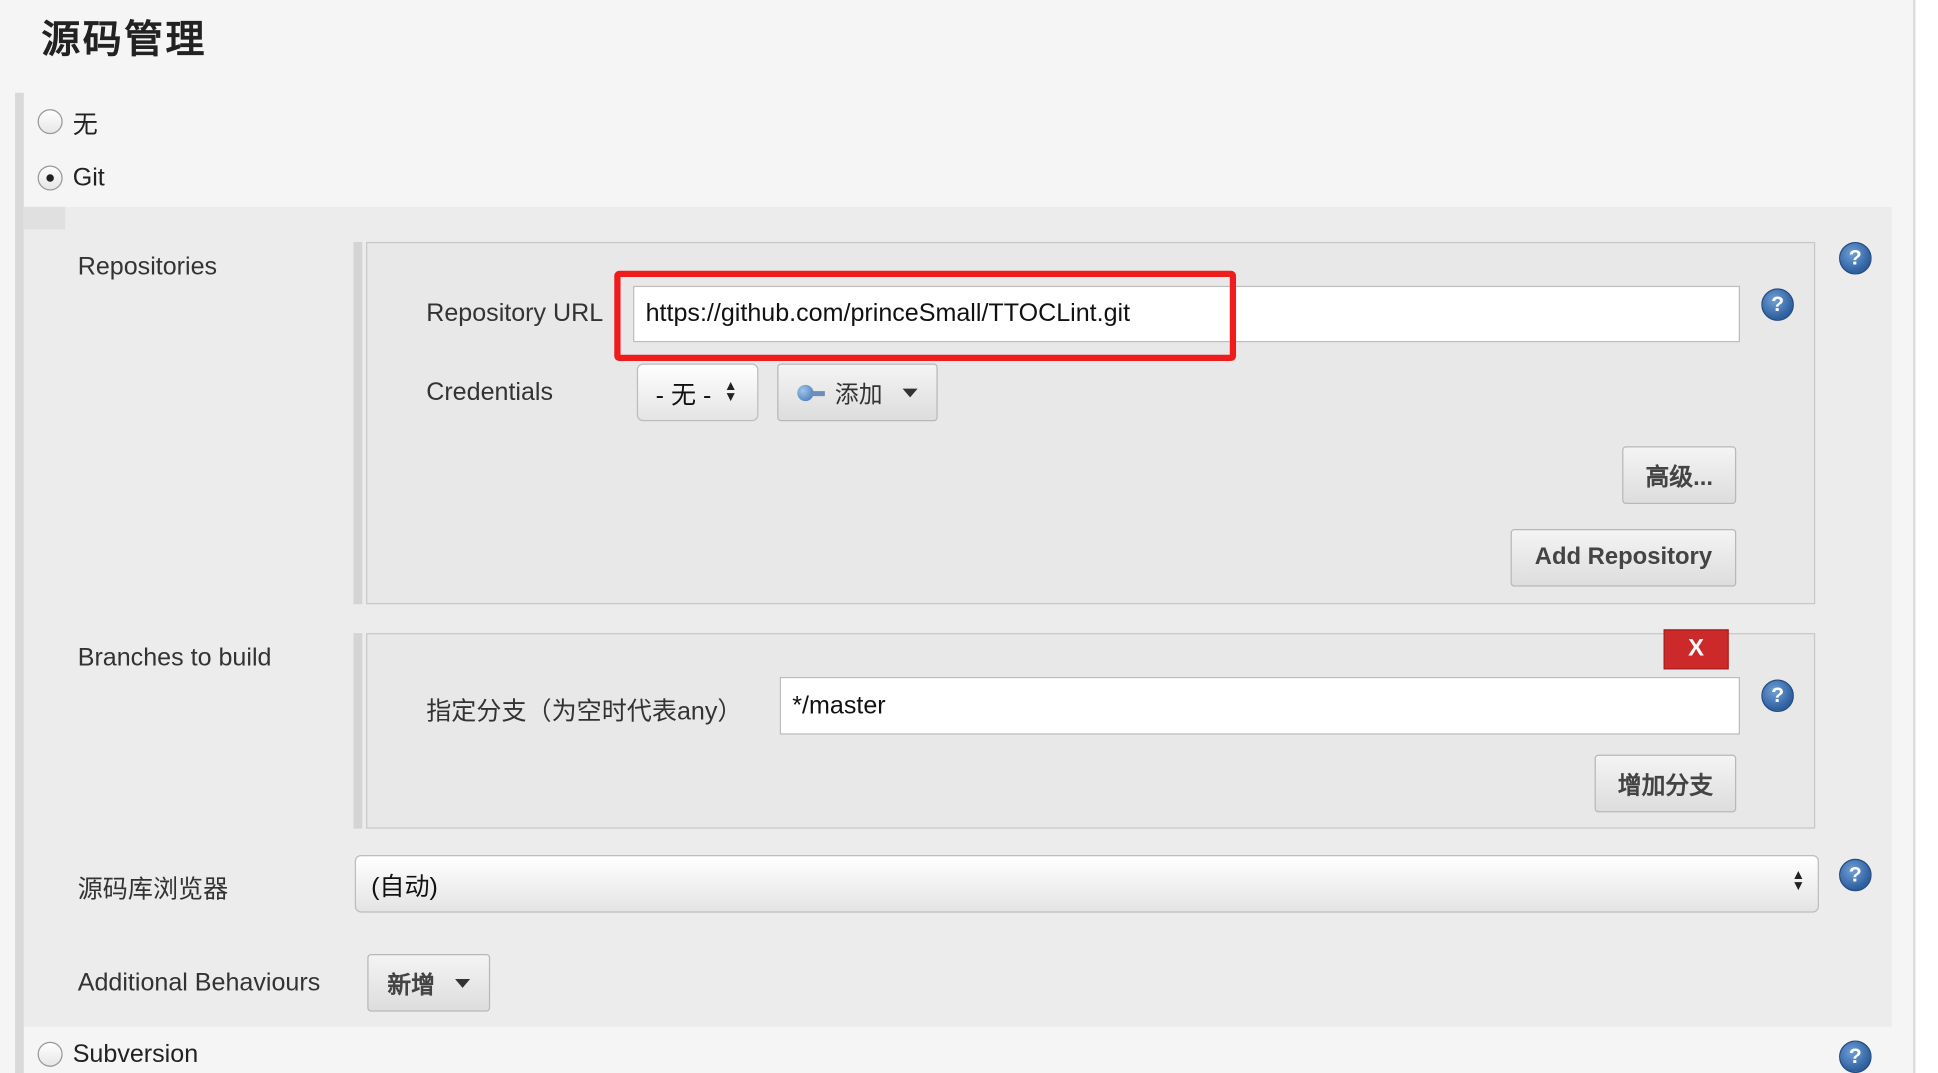  What do you see at coordinates (1777, 696) in the screenshot?
I see `branch-specifier-help-icon: ?` at bounding box center [1777, 696].